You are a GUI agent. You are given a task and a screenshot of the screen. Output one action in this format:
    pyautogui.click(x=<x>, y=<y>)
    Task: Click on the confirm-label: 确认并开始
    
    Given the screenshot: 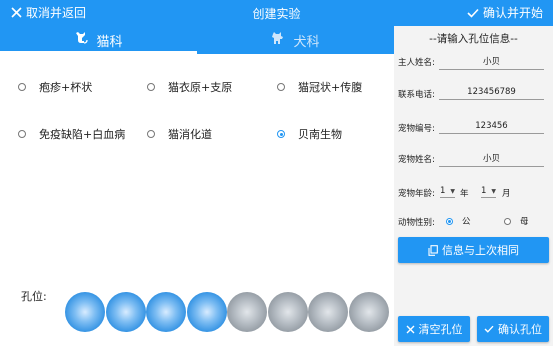 What is the action you would take?
    pyautogui.click(x=512, y=13)
    